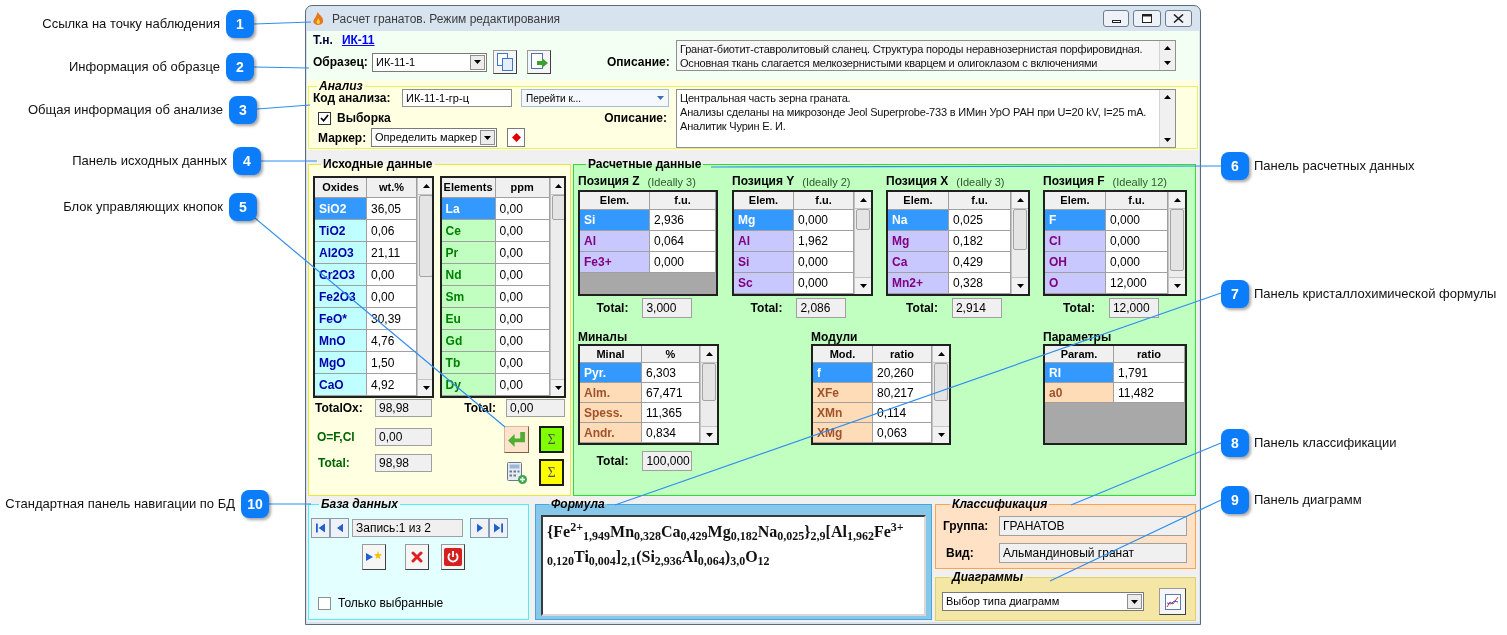 The height and width of the screenshot is (635, 1507). What do you see at coordinates (821, 308) in the screenshot?
I see `text-field: 2,086` at bounding box center [821, 308].